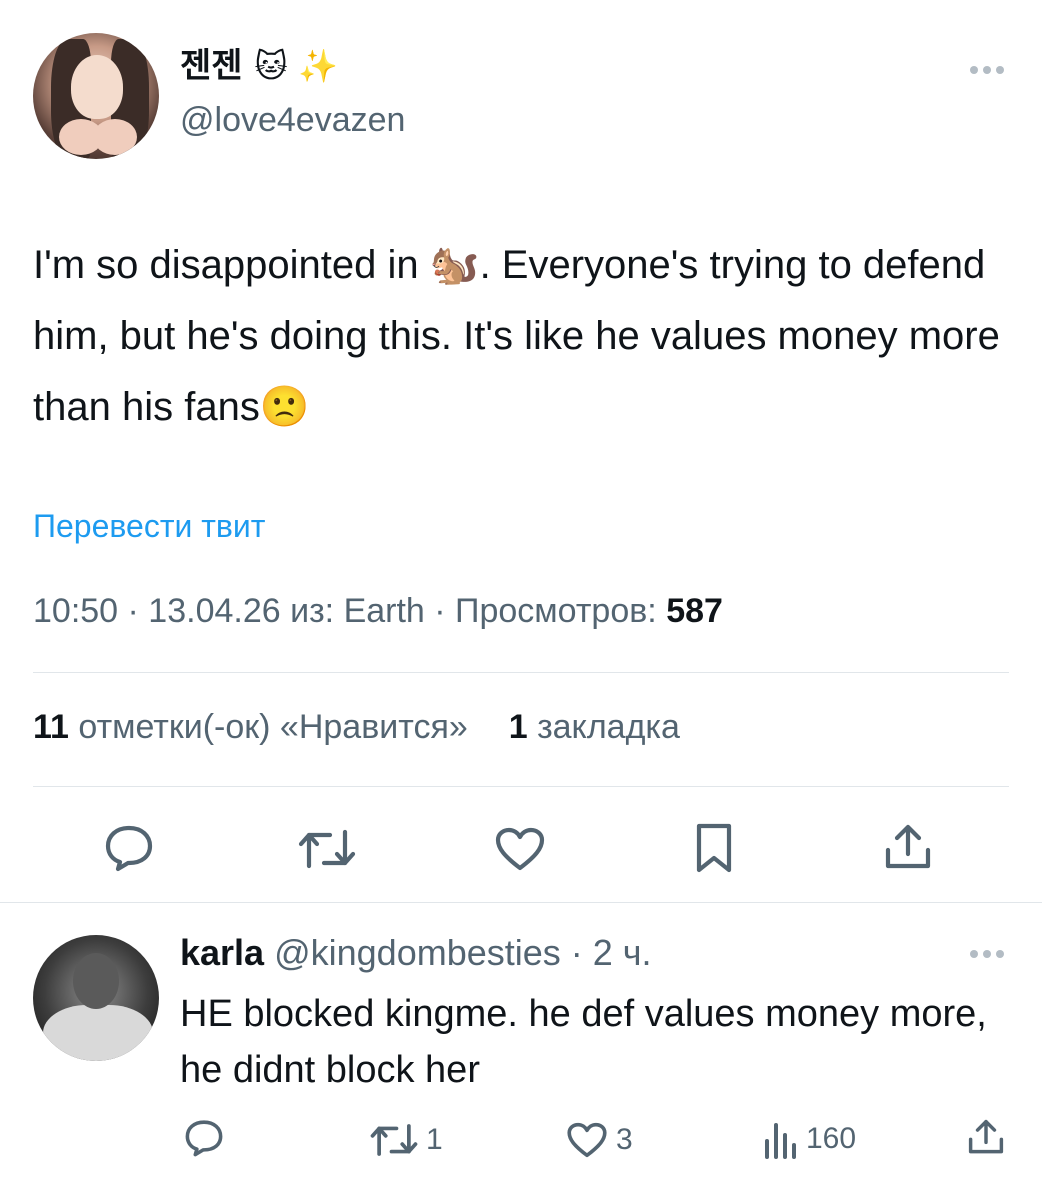  Describe the element at coordinates (222, 952) in the screenshot. I see `reply-author-name: karla` at that location.